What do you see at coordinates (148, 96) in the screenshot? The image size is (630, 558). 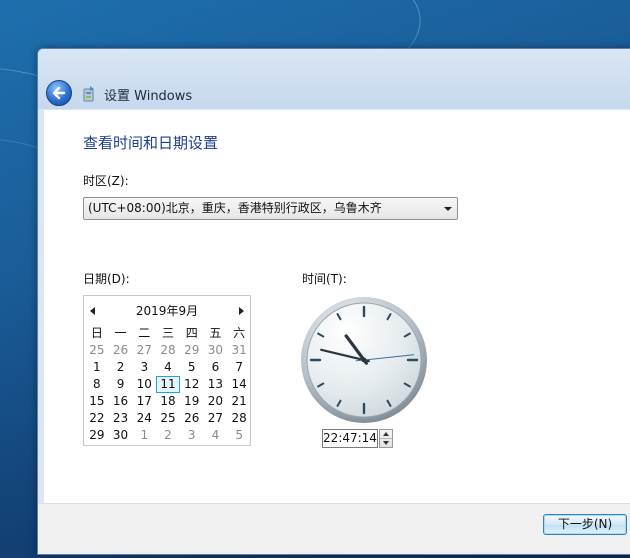 I see `window-title: 设置 Windows` at bounding box center [148, 96].